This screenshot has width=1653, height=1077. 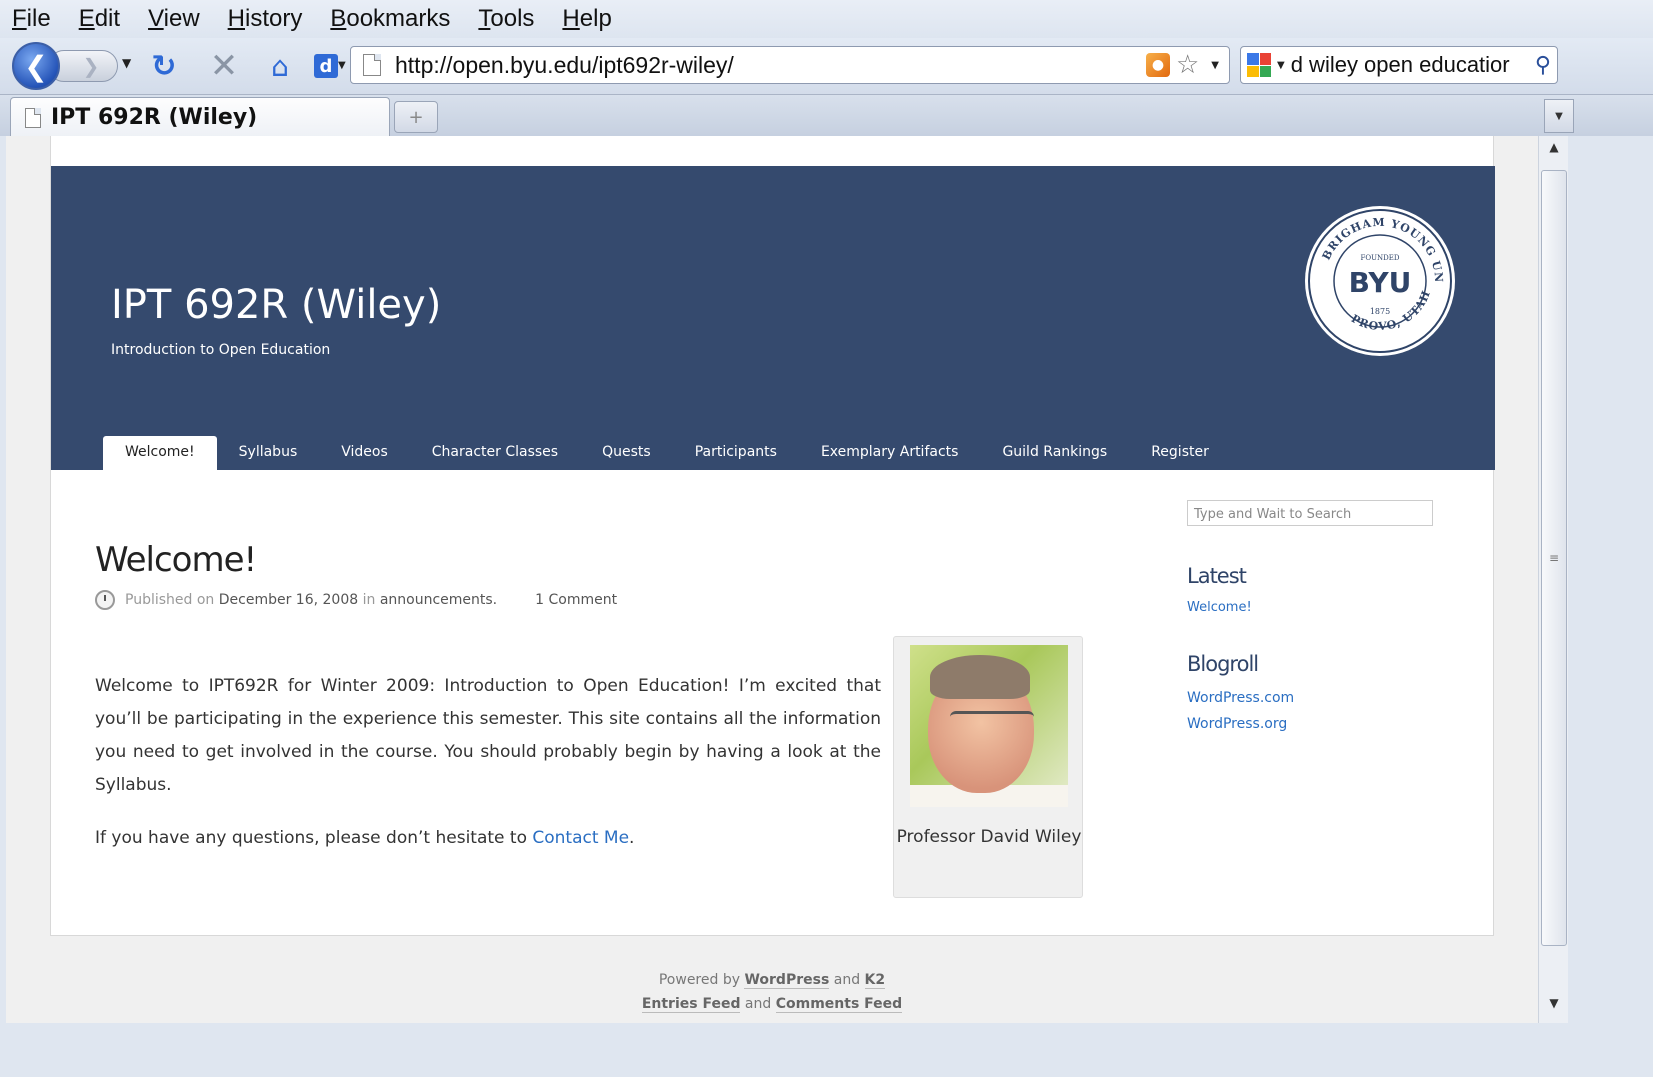 I want to click on tab-bar: IPT 692R (Wiley) + ▼, so click(x=826, y=115).